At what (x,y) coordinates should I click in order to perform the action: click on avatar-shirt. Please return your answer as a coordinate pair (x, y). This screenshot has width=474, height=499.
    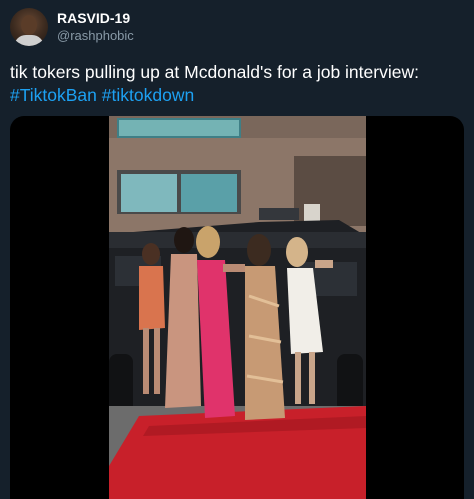
    Looking at the image, I should click on (29, 40).